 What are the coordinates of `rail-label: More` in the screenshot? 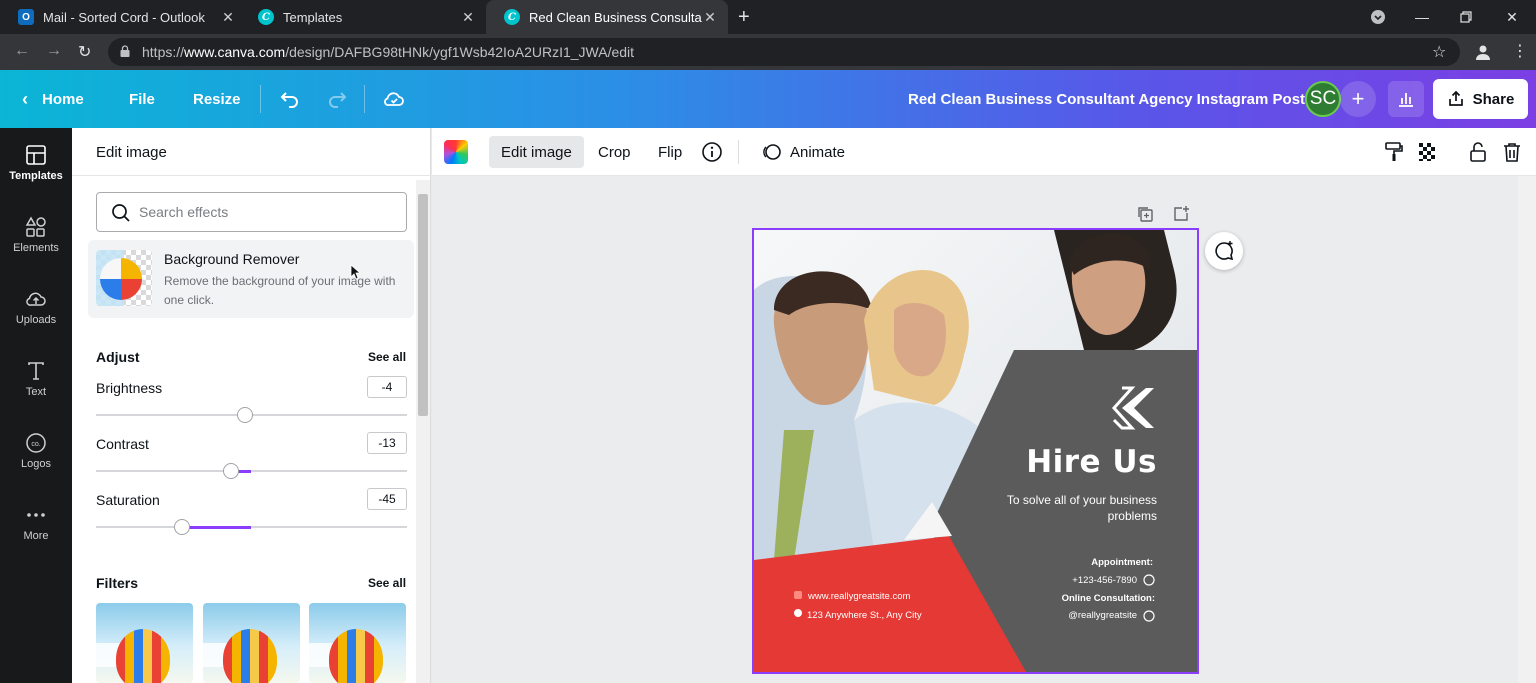 It's located at (36, 536).